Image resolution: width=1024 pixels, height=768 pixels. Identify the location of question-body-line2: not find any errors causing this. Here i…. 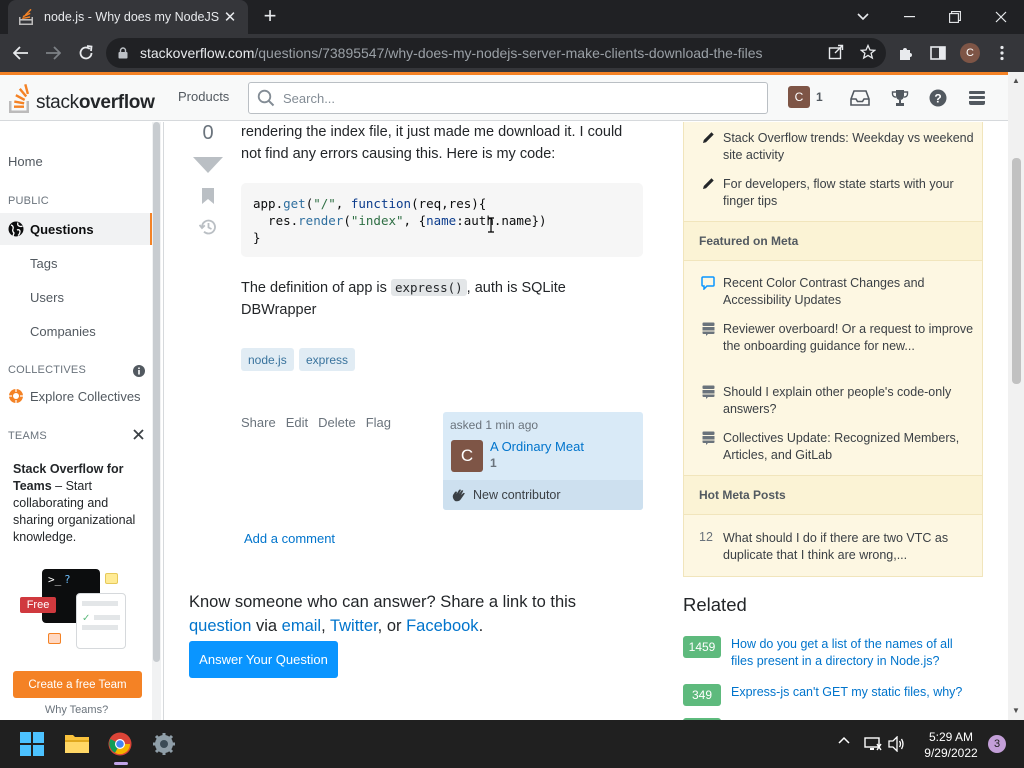
(398, 154).